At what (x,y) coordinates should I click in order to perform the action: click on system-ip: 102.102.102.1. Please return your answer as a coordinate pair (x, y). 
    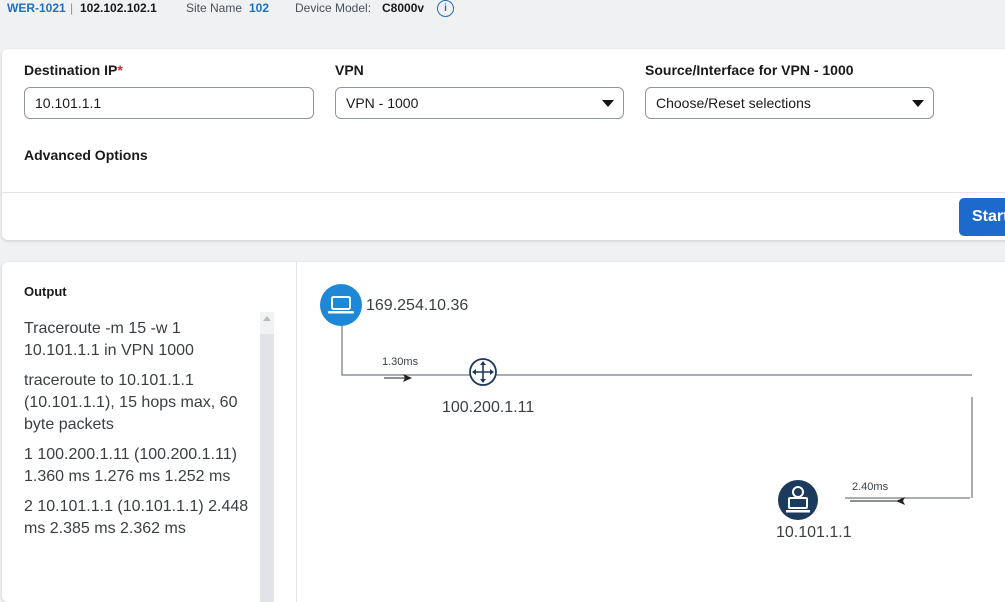
    Looking at the image, I should click on (118, 8).